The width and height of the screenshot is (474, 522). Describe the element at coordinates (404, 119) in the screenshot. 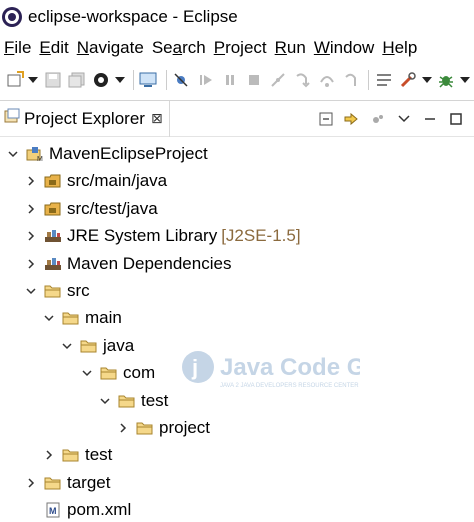

I see `view-menu-chevron-down-icon` at that location.